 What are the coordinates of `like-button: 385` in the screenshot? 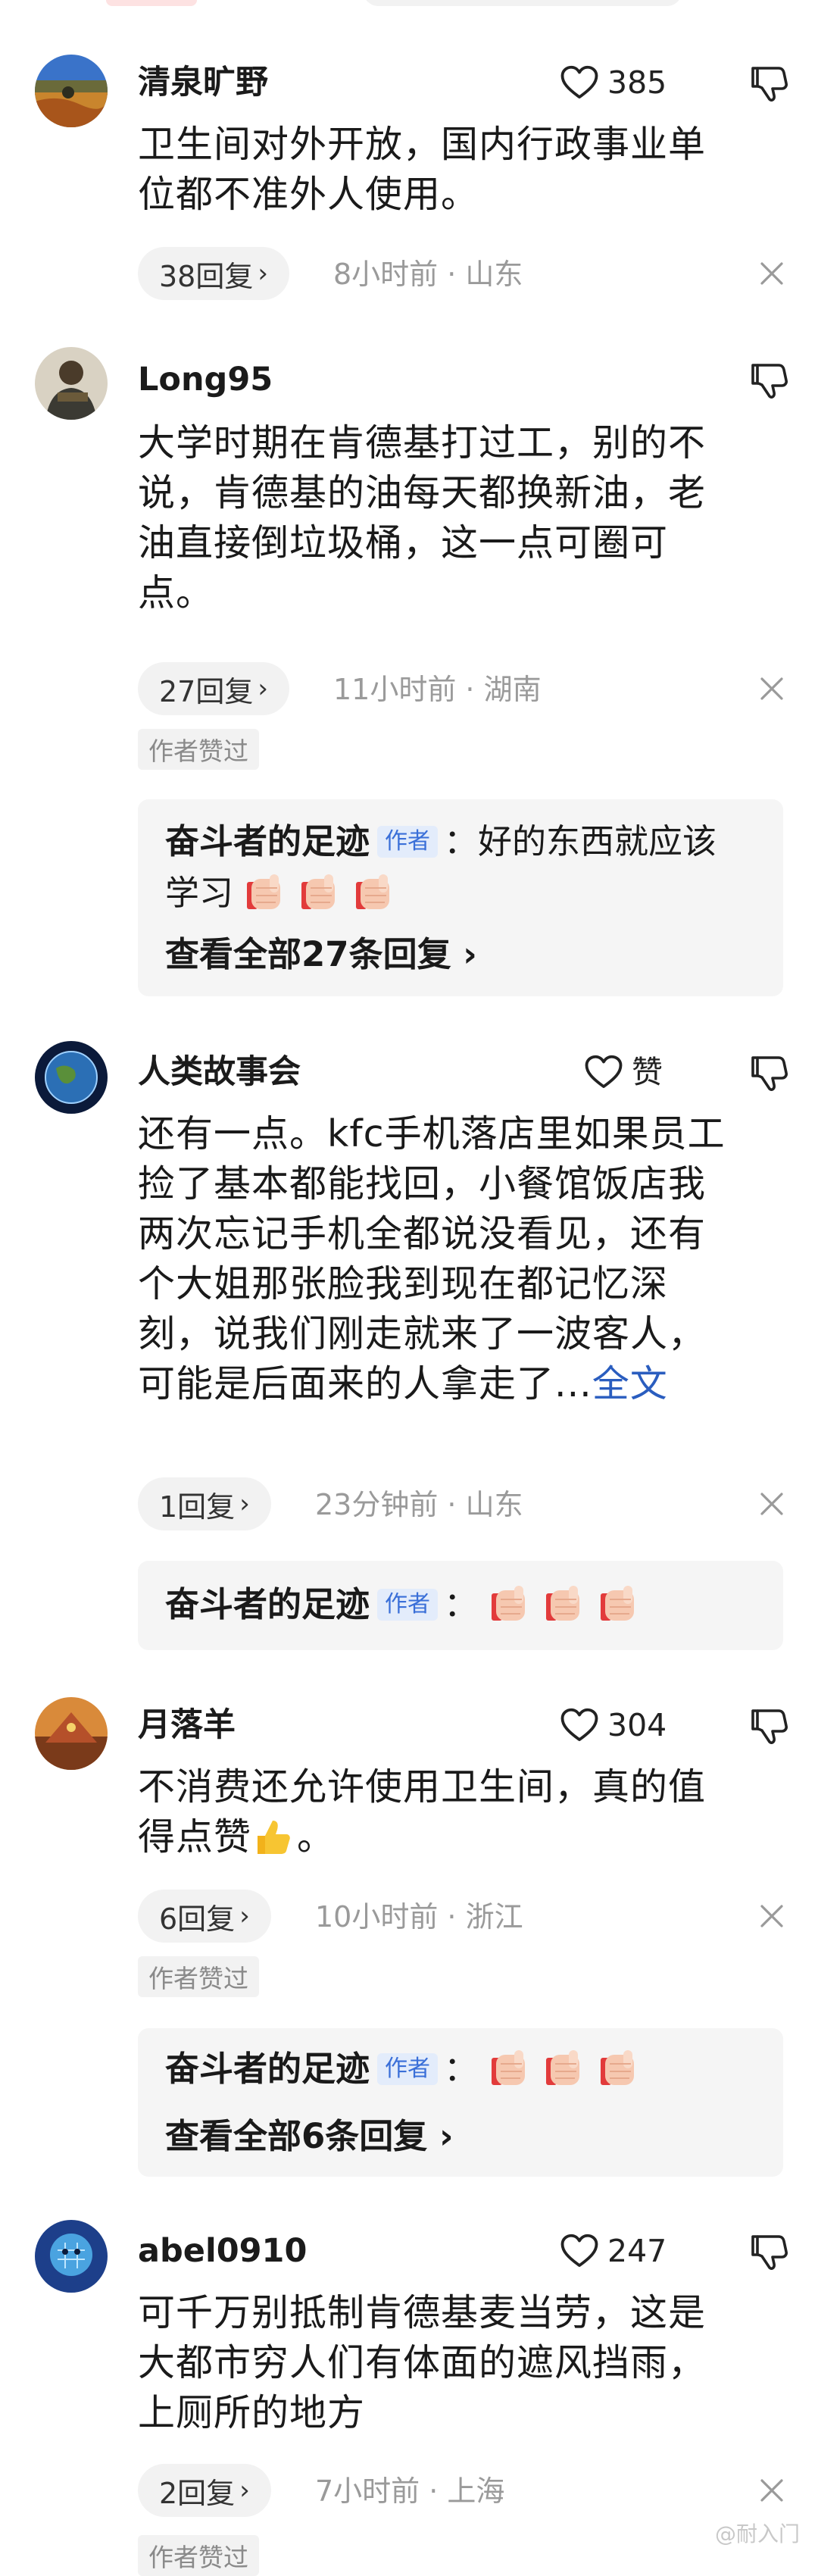 It's located at (613, 82).